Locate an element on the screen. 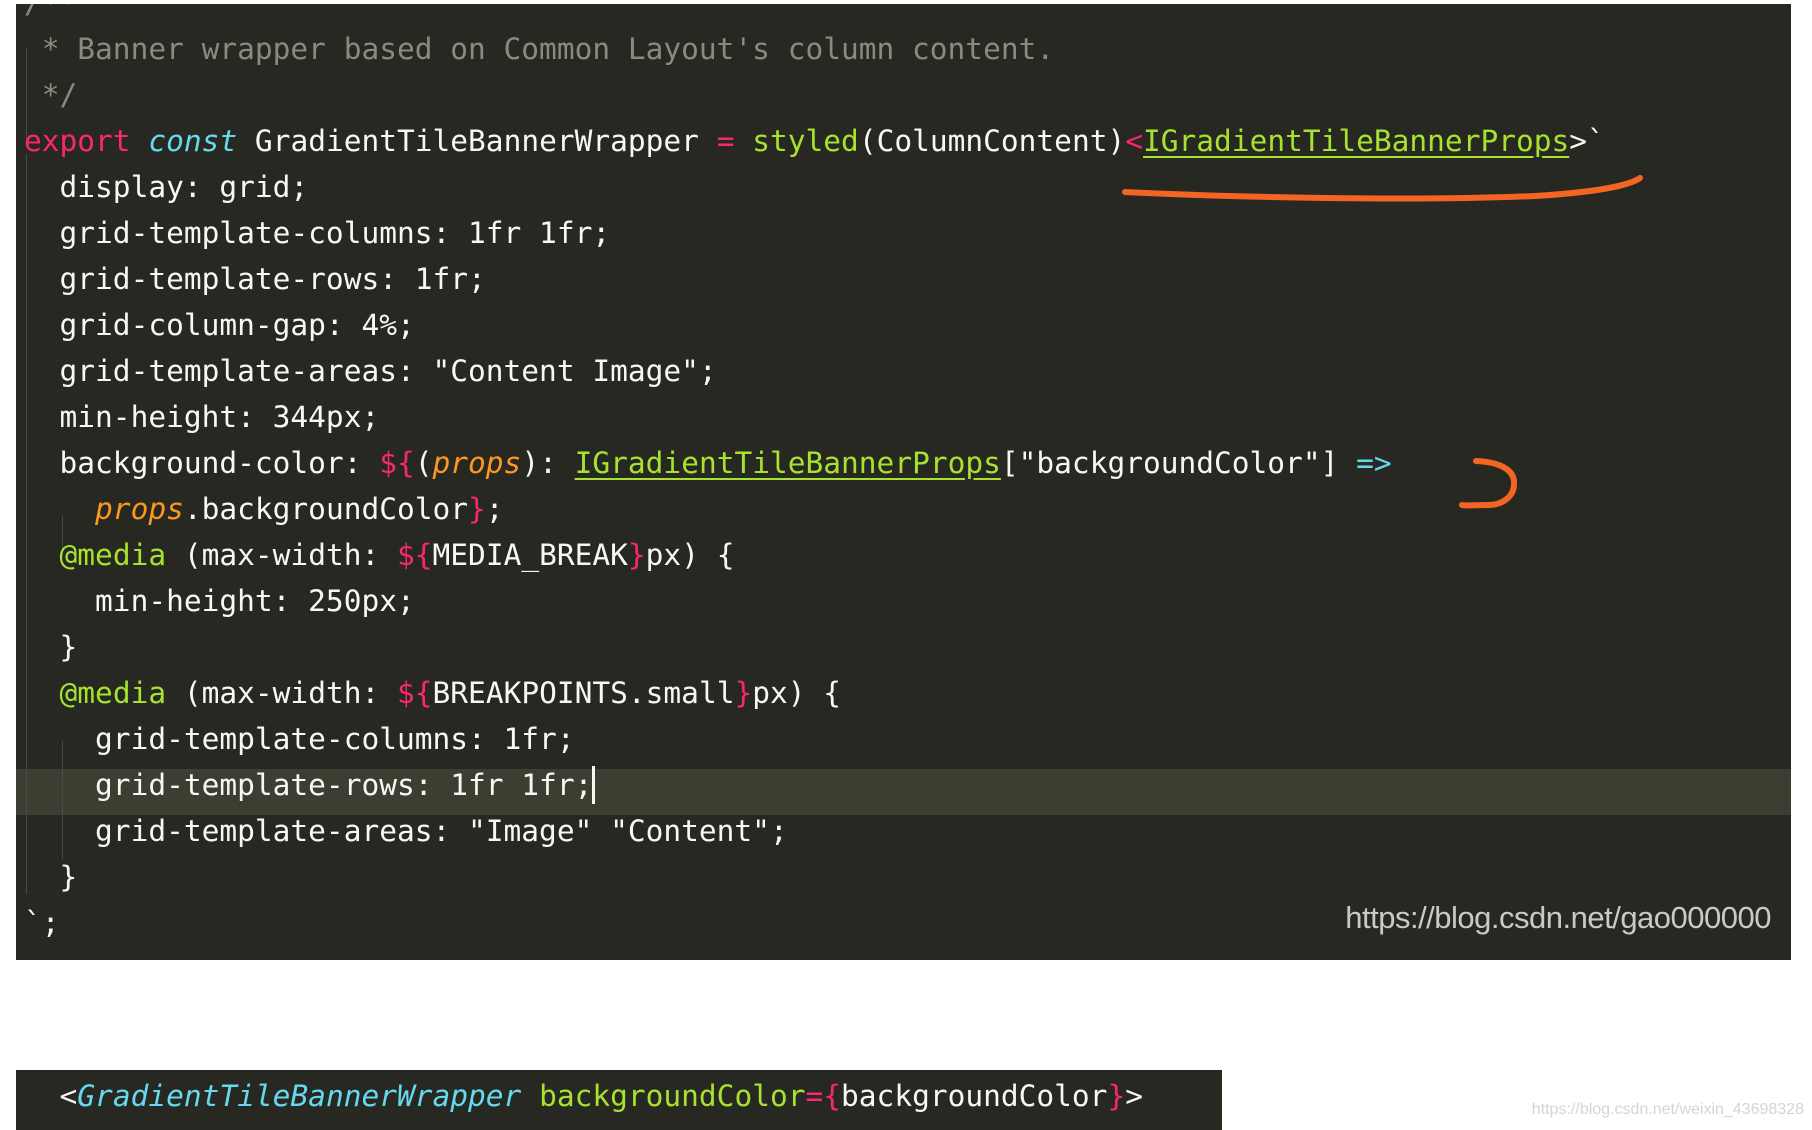 The height and width of the screenshot is (1130, 1812). code-token: (ColumnContent) is located at coordinates (992, 141).